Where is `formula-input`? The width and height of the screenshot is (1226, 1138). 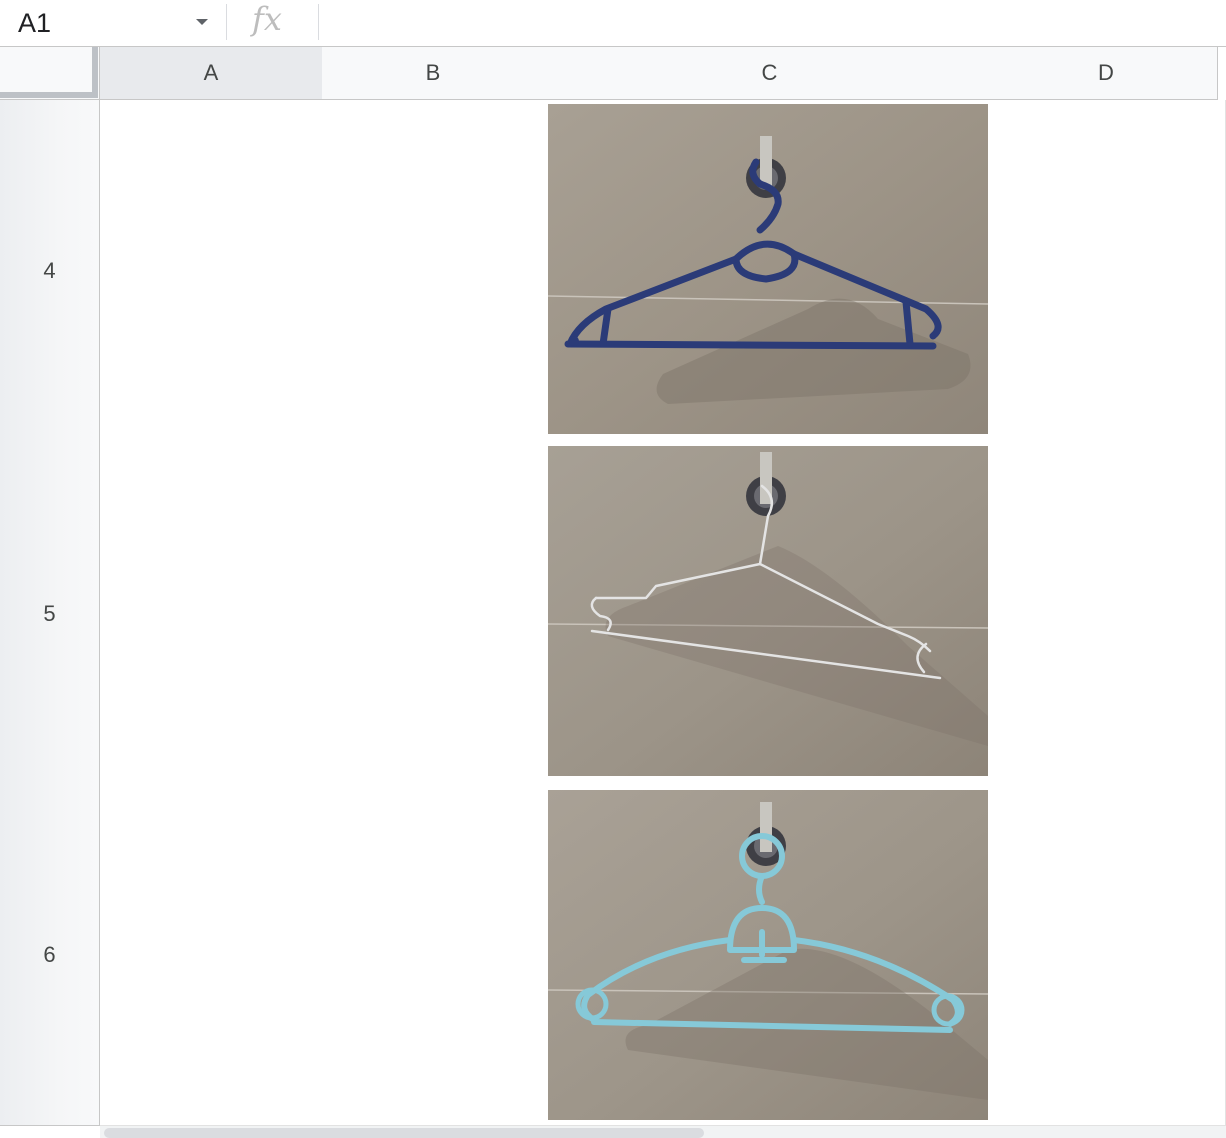
formula-input is located at coordinates (770, 23).